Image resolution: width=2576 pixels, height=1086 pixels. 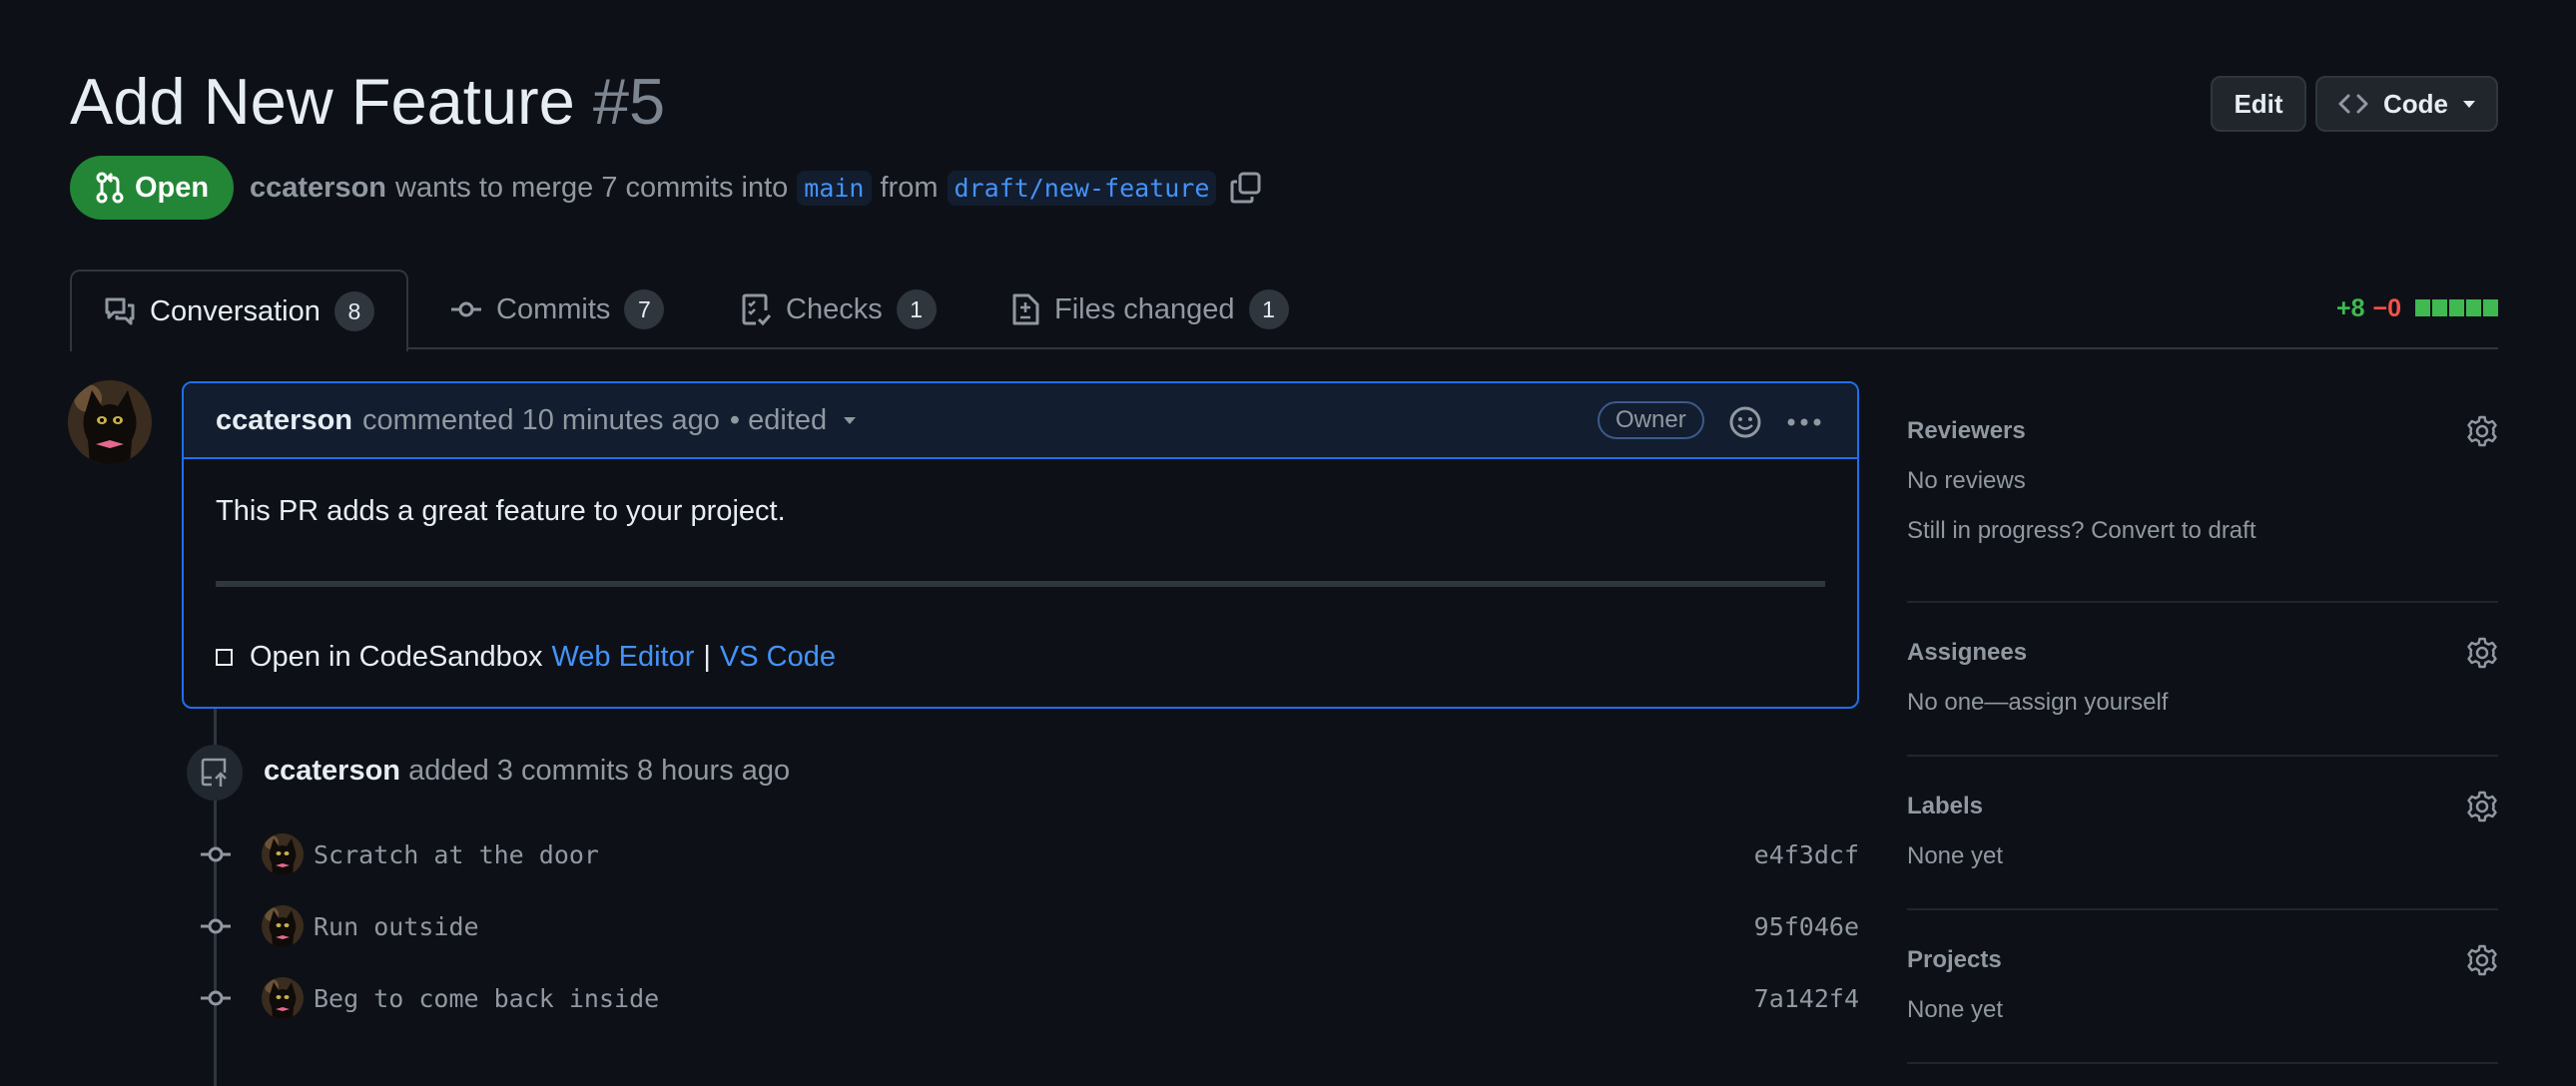 I want to click on owner-badge: Owner, so click(x=1651, y=420).